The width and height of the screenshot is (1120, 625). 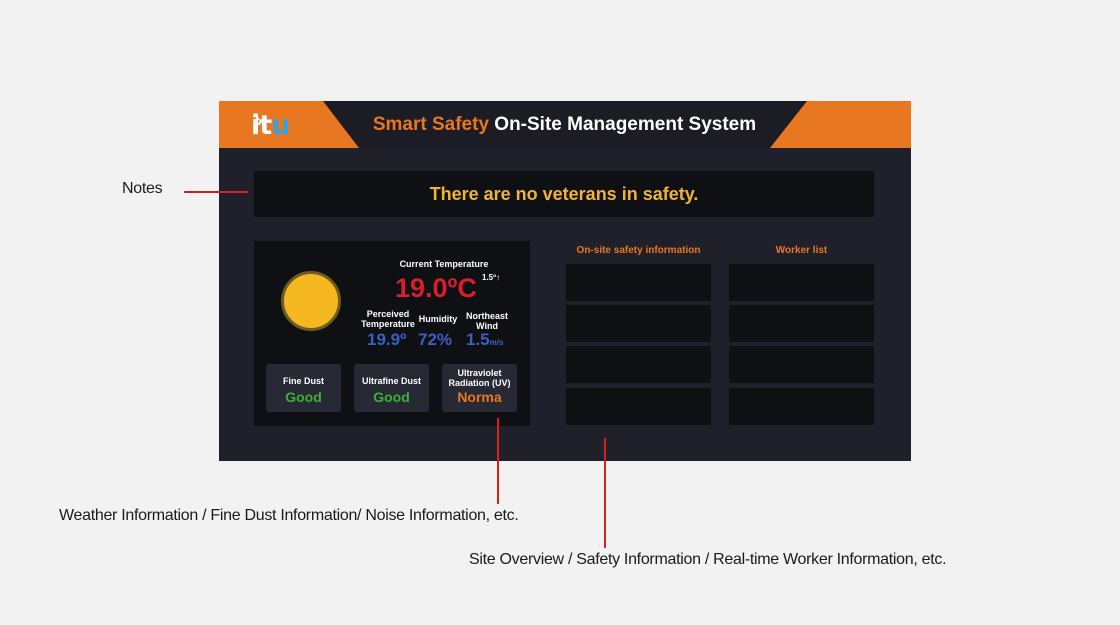 I want to click on wind-unit: m/s, so click(x=496, y=342).